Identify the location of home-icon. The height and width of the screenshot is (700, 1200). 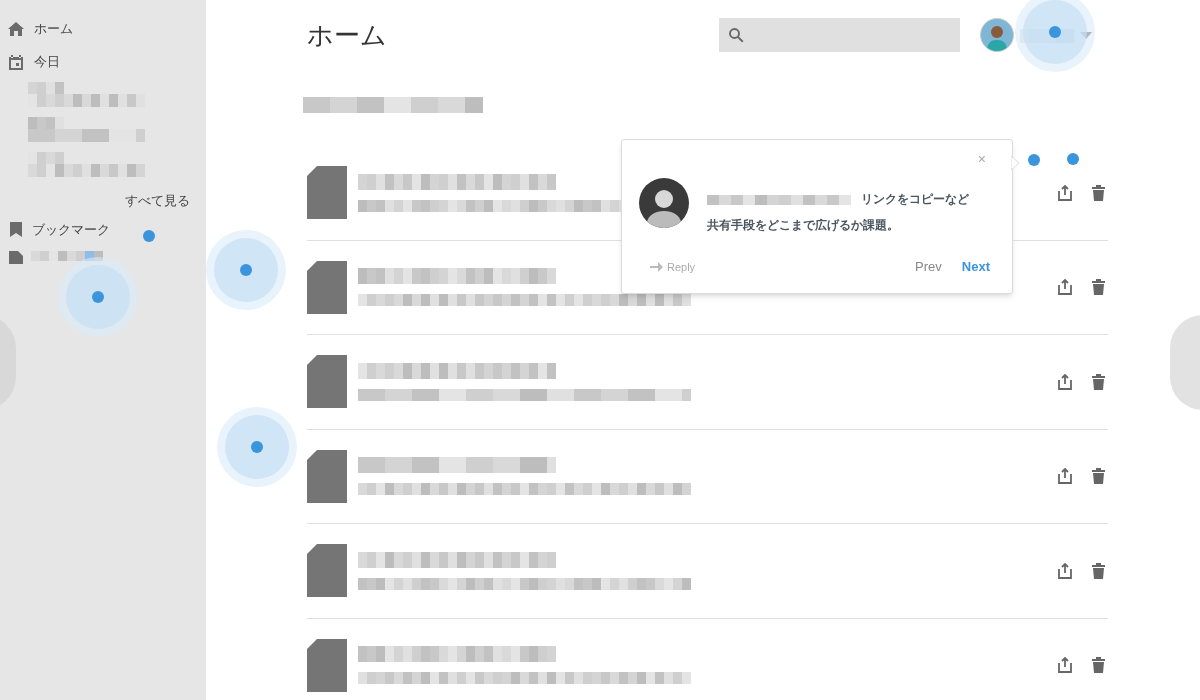
(16, 29).